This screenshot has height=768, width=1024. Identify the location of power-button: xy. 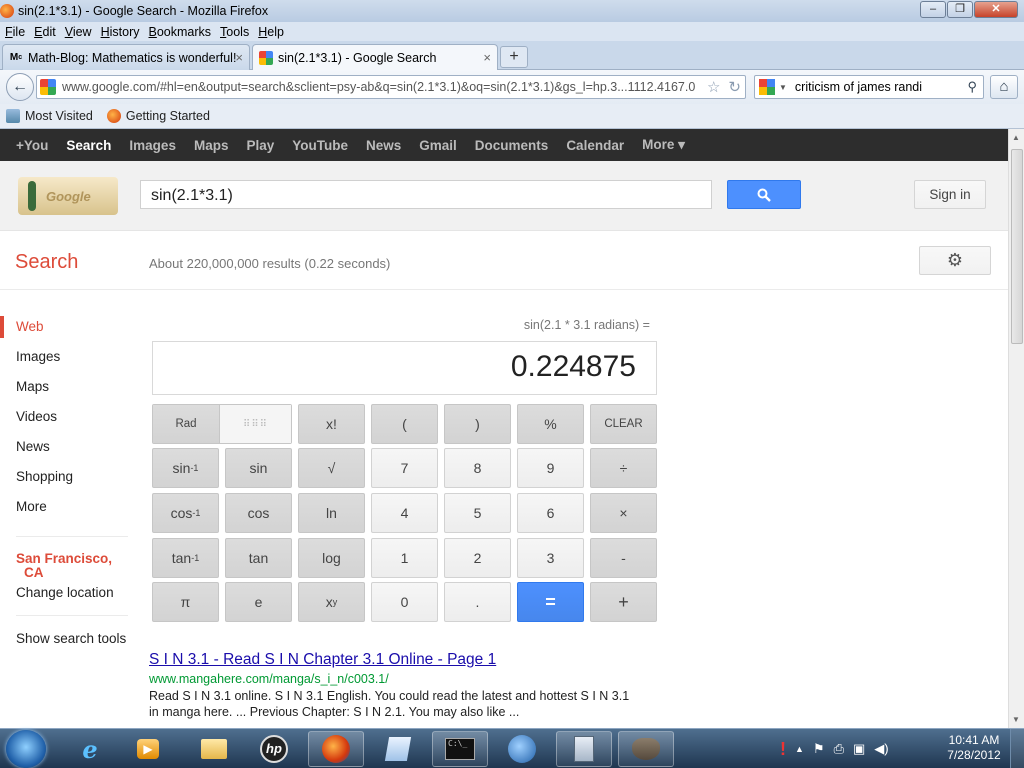
(331, 602).